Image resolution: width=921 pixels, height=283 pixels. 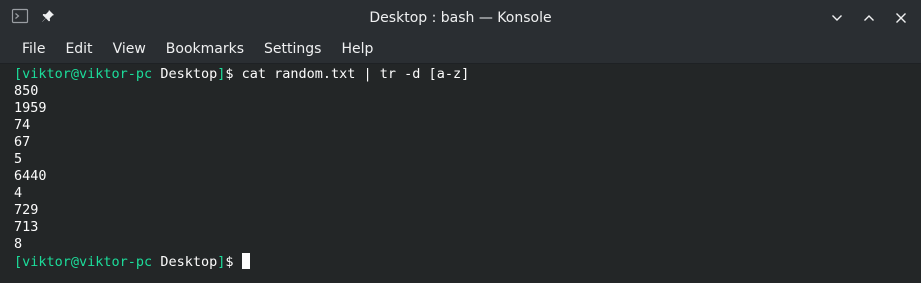 I want to click on output-line: 74, so click(x=22, y=125).